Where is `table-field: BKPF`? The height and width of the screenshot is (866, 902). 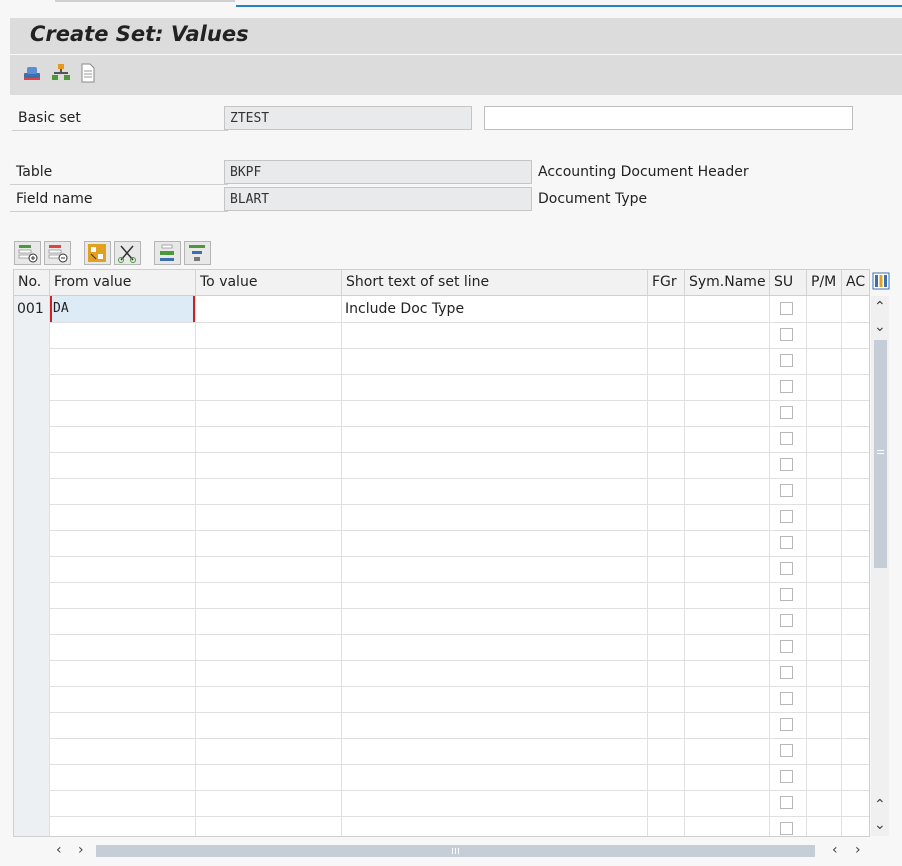 table-field: BKPF is located at coordinates (378, 172).